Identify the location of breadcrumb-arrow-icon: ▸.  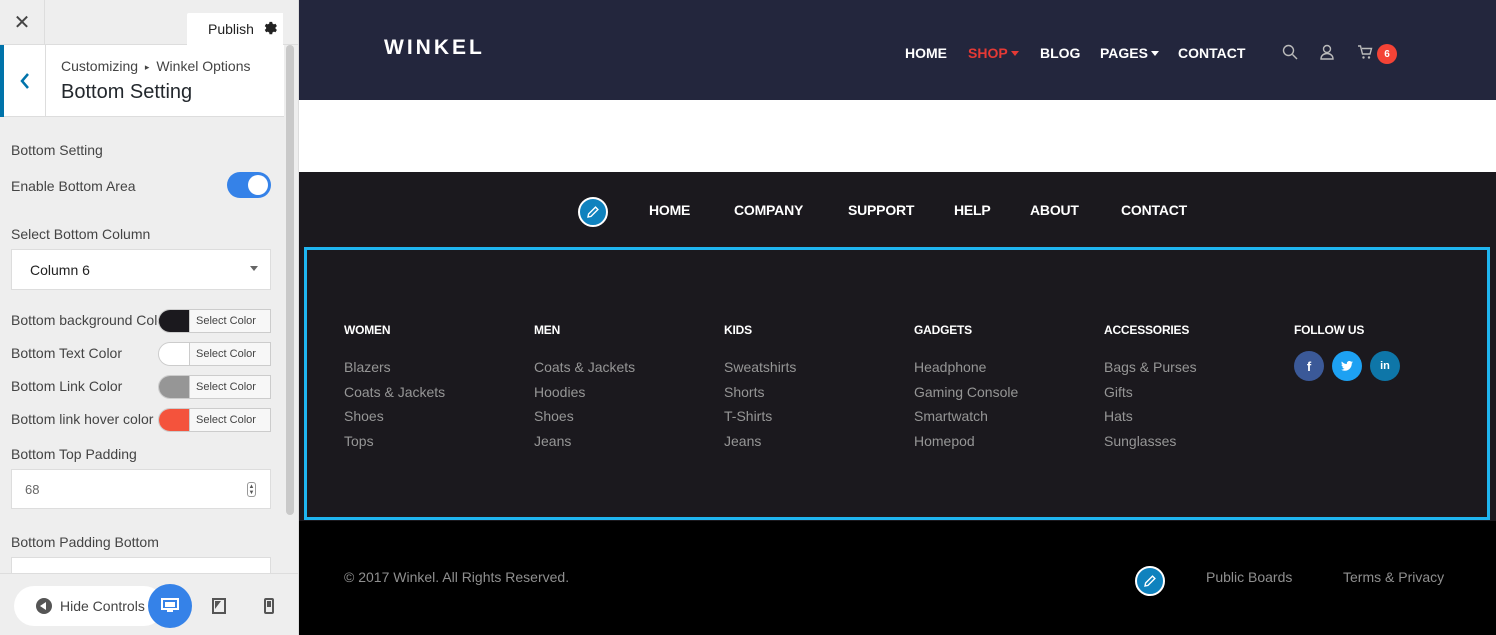
(147, 67).